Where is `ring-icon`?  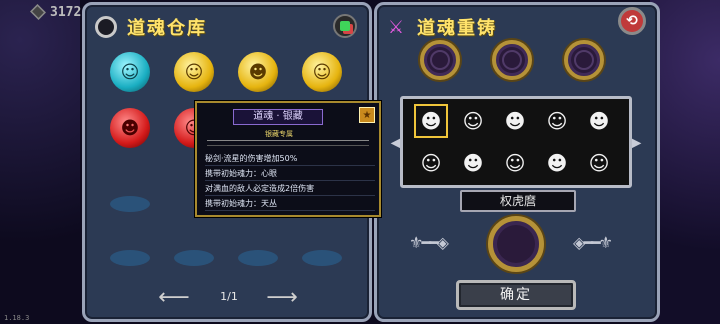
ring-icon is located at coordinates (106, 27).